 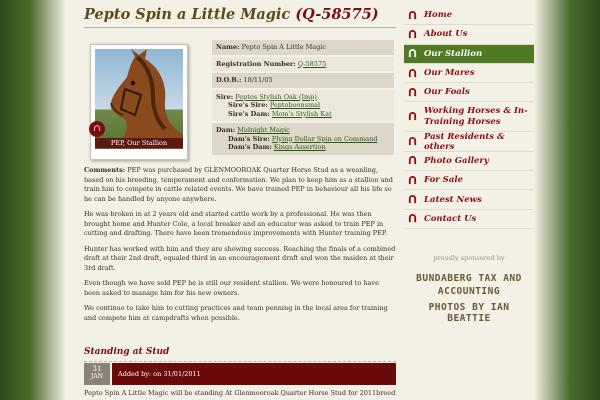 What do you see at coordinates (446, 34) in the screenshot?
I see `nav-label: About Us` at bounding box center [446, 34].